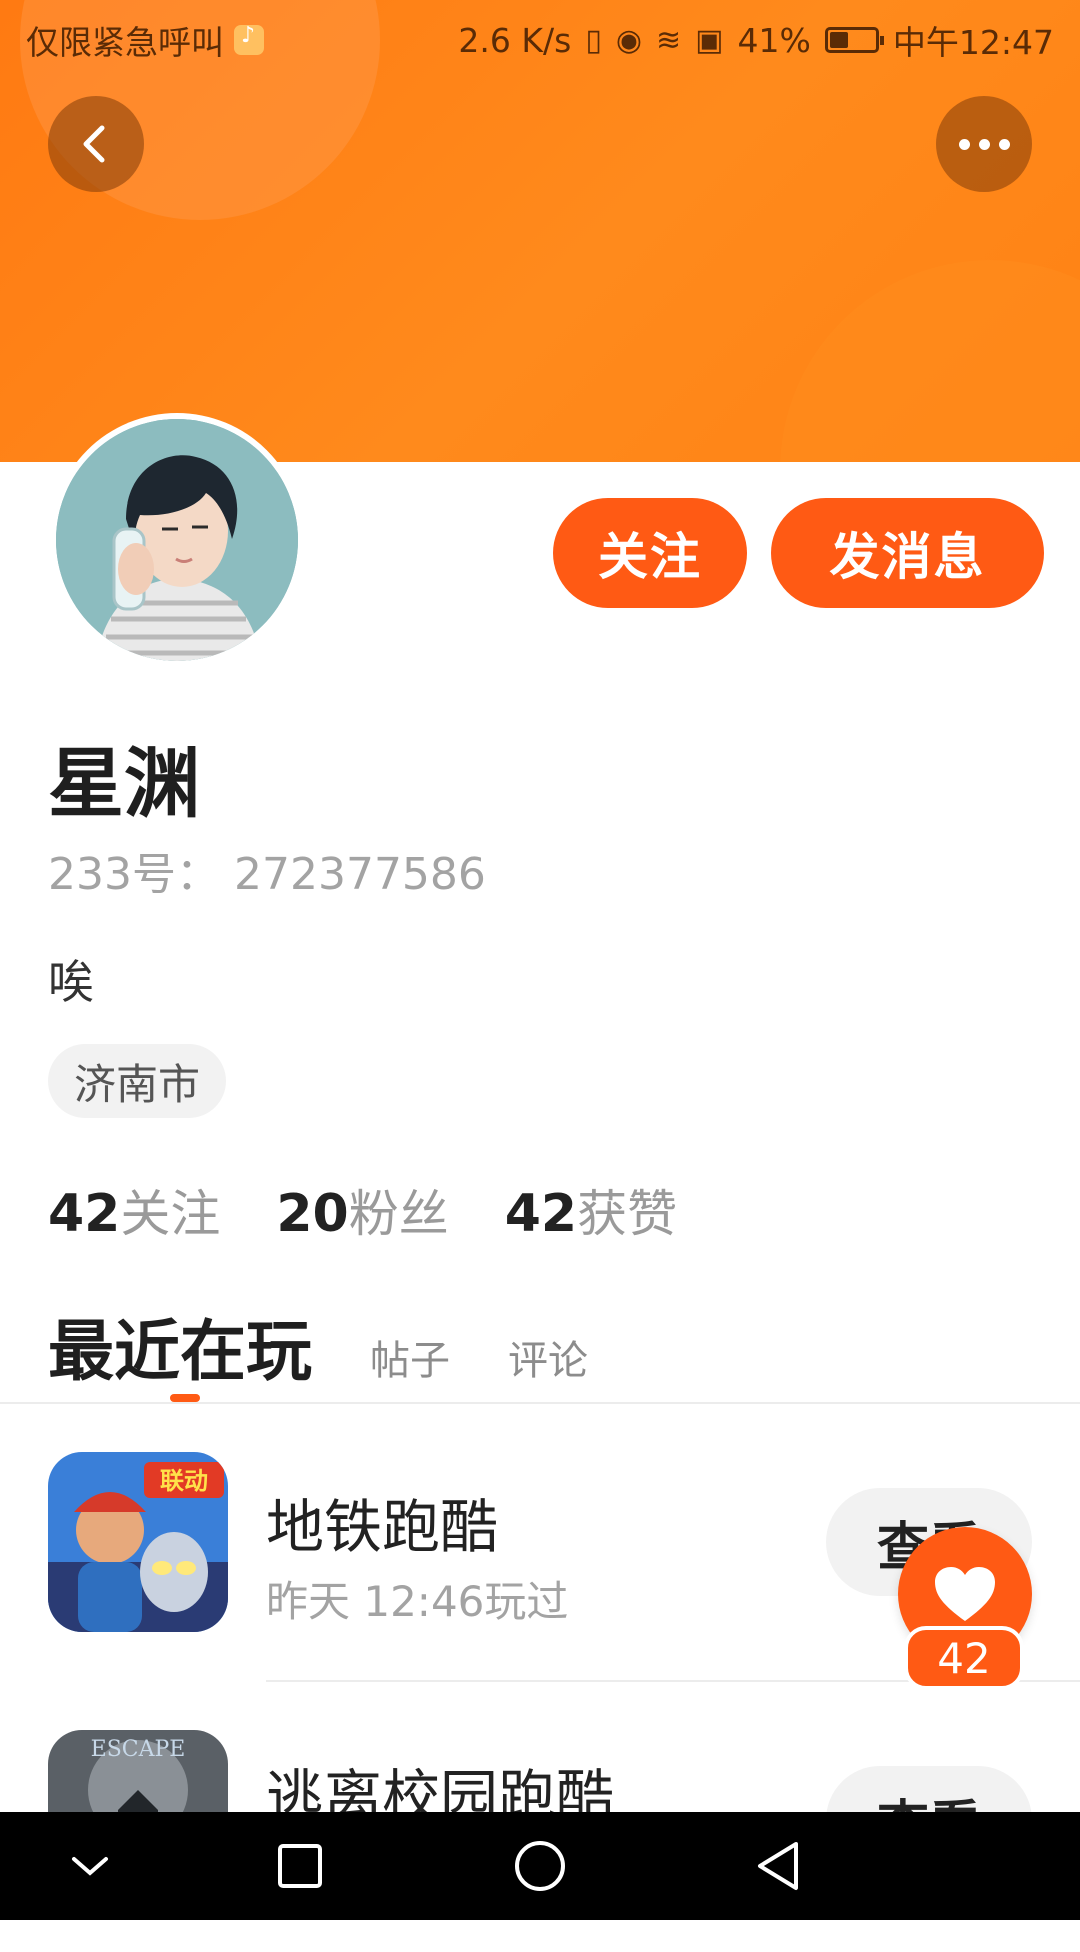 The width and height of the screenshot is (1080, 1952). Describe the element at coordinates (669, 40) in the screenshot. I see `wifi-icon: ≋` at that location.